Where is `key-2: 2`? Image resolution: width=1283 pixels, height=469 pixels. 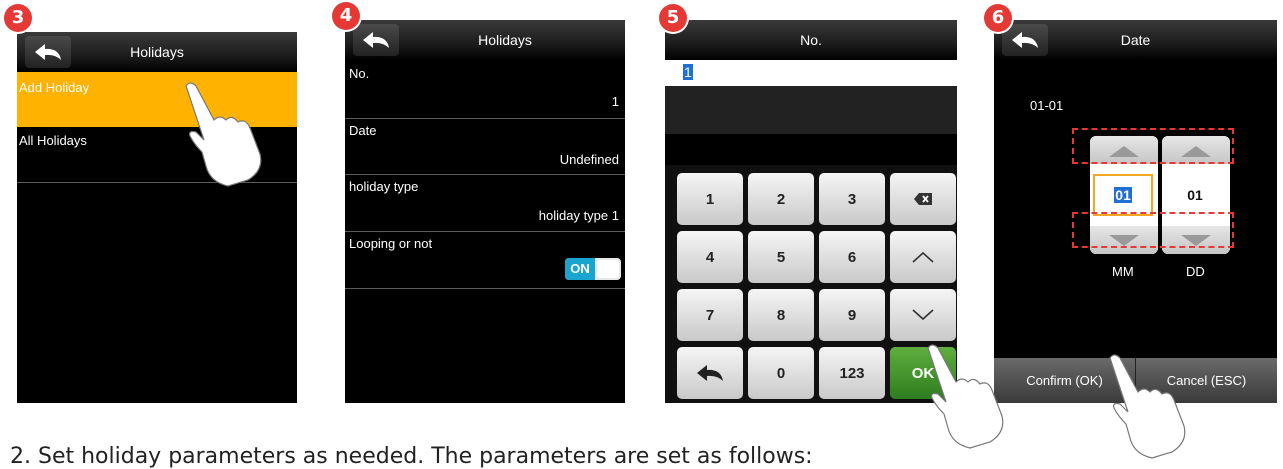 key-2: 2 is located at coordinates (781, 199).